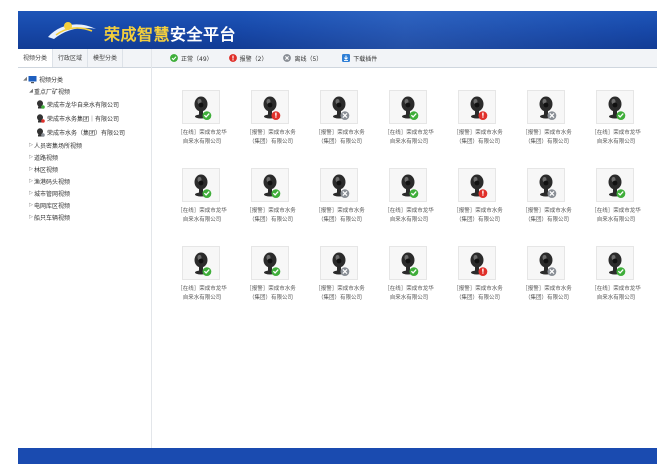  Describe the element at coordinates (174, 58) in the screenshot. I see `check-icon` at that location.